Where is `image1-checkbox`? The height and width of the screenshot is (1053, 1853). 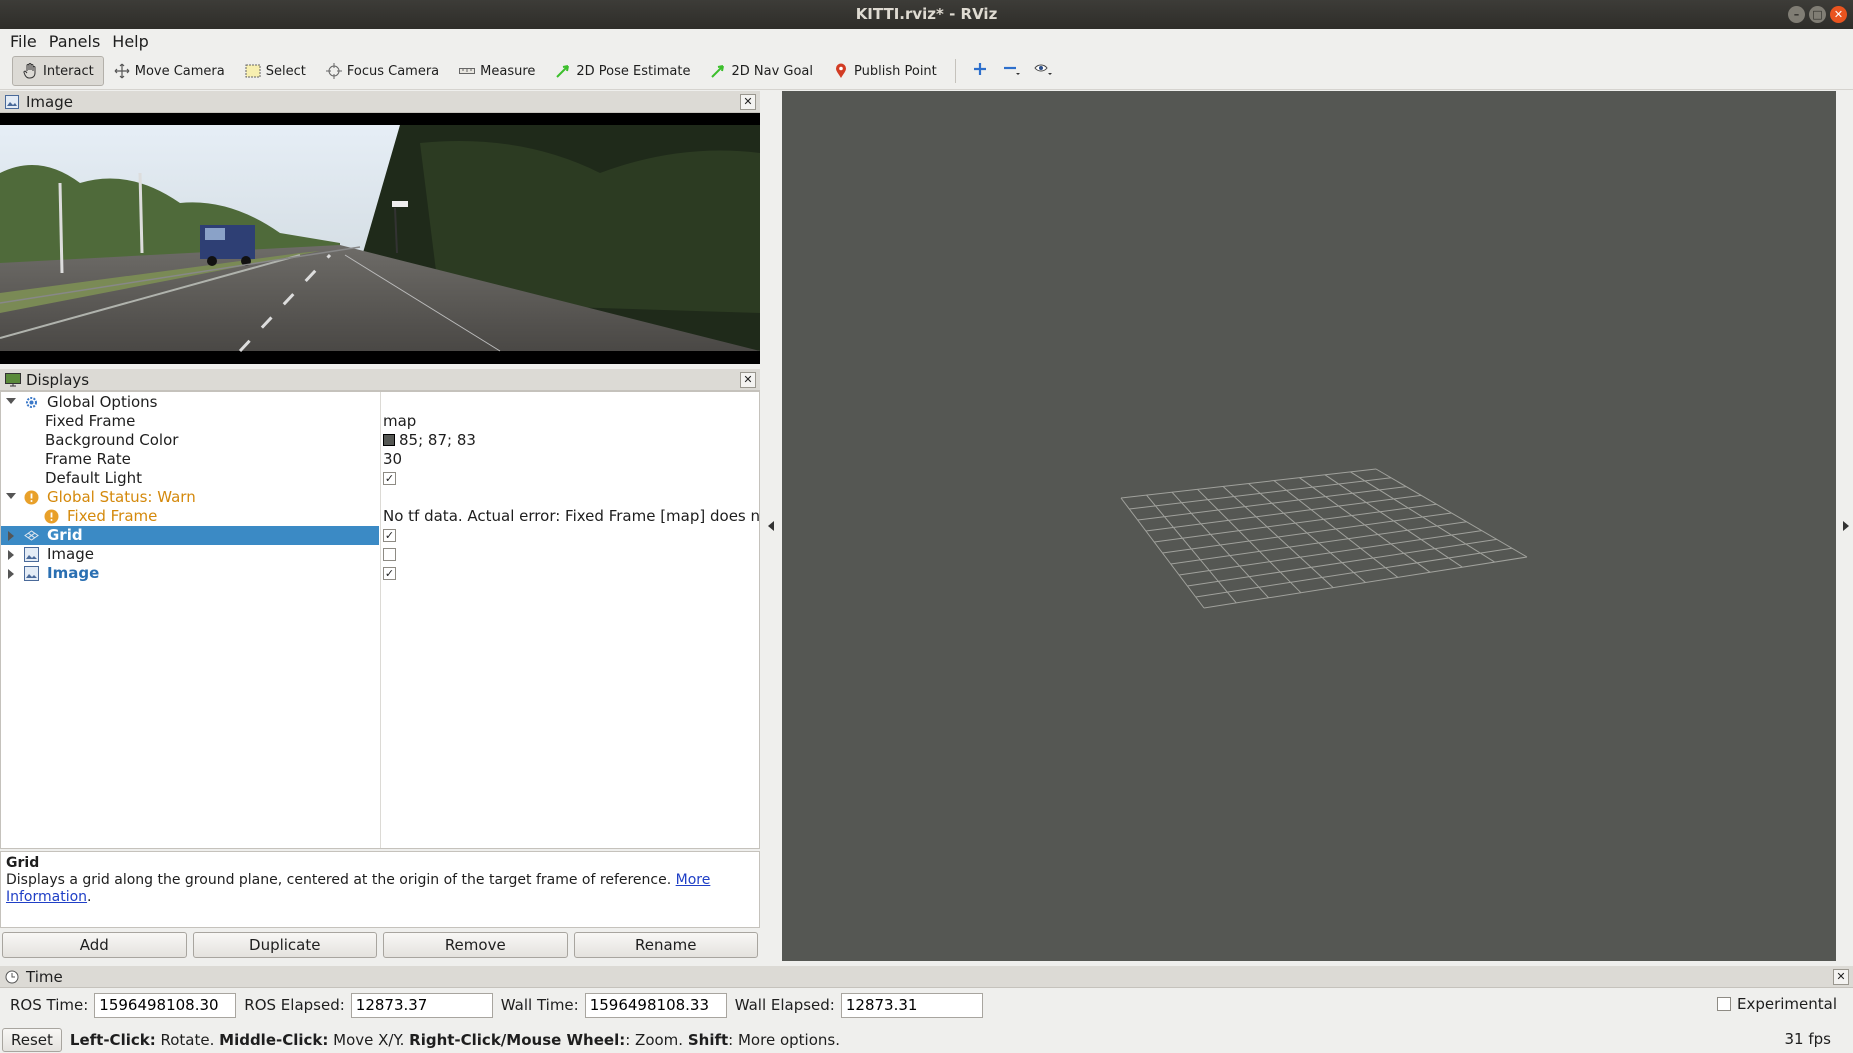 image1-checkbox is located at coordinates (389, 554).